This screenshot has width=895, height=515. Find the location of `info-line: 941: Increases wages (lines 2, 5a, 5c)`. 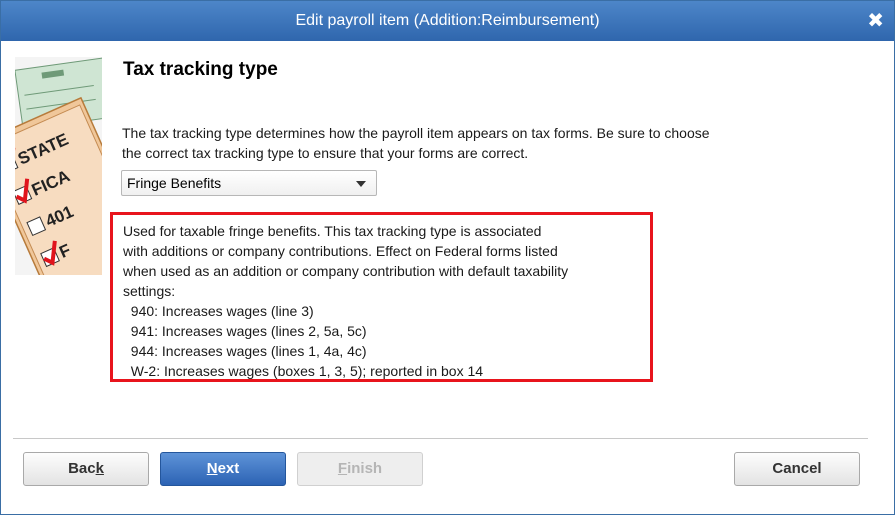

info-line: 941: Increases wages (lines 2, 5a, 5c) is located at coordinates (245, 331).